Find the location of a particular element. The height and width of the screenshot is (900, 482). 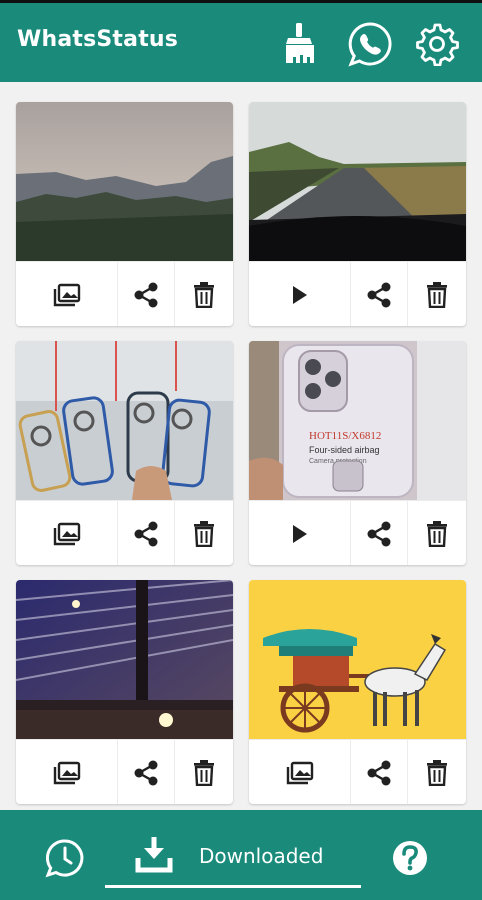

broom-icon is located at coordinates (300, 44).